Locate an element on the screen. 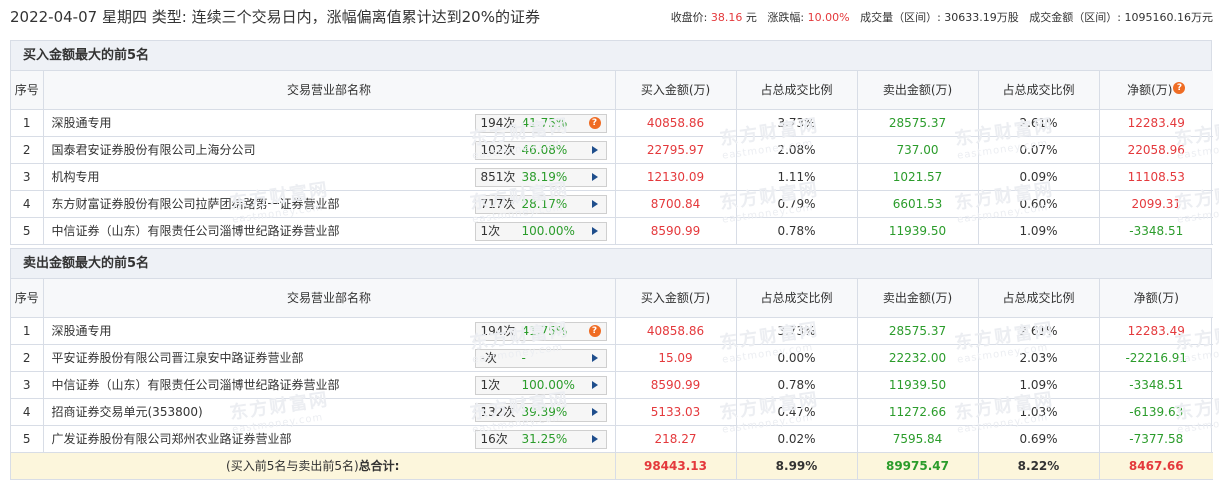 Image resolution: width=1219 pixels, height=494 pixels. buy-amount: 22795.97 is located at coordinates (676, 150).